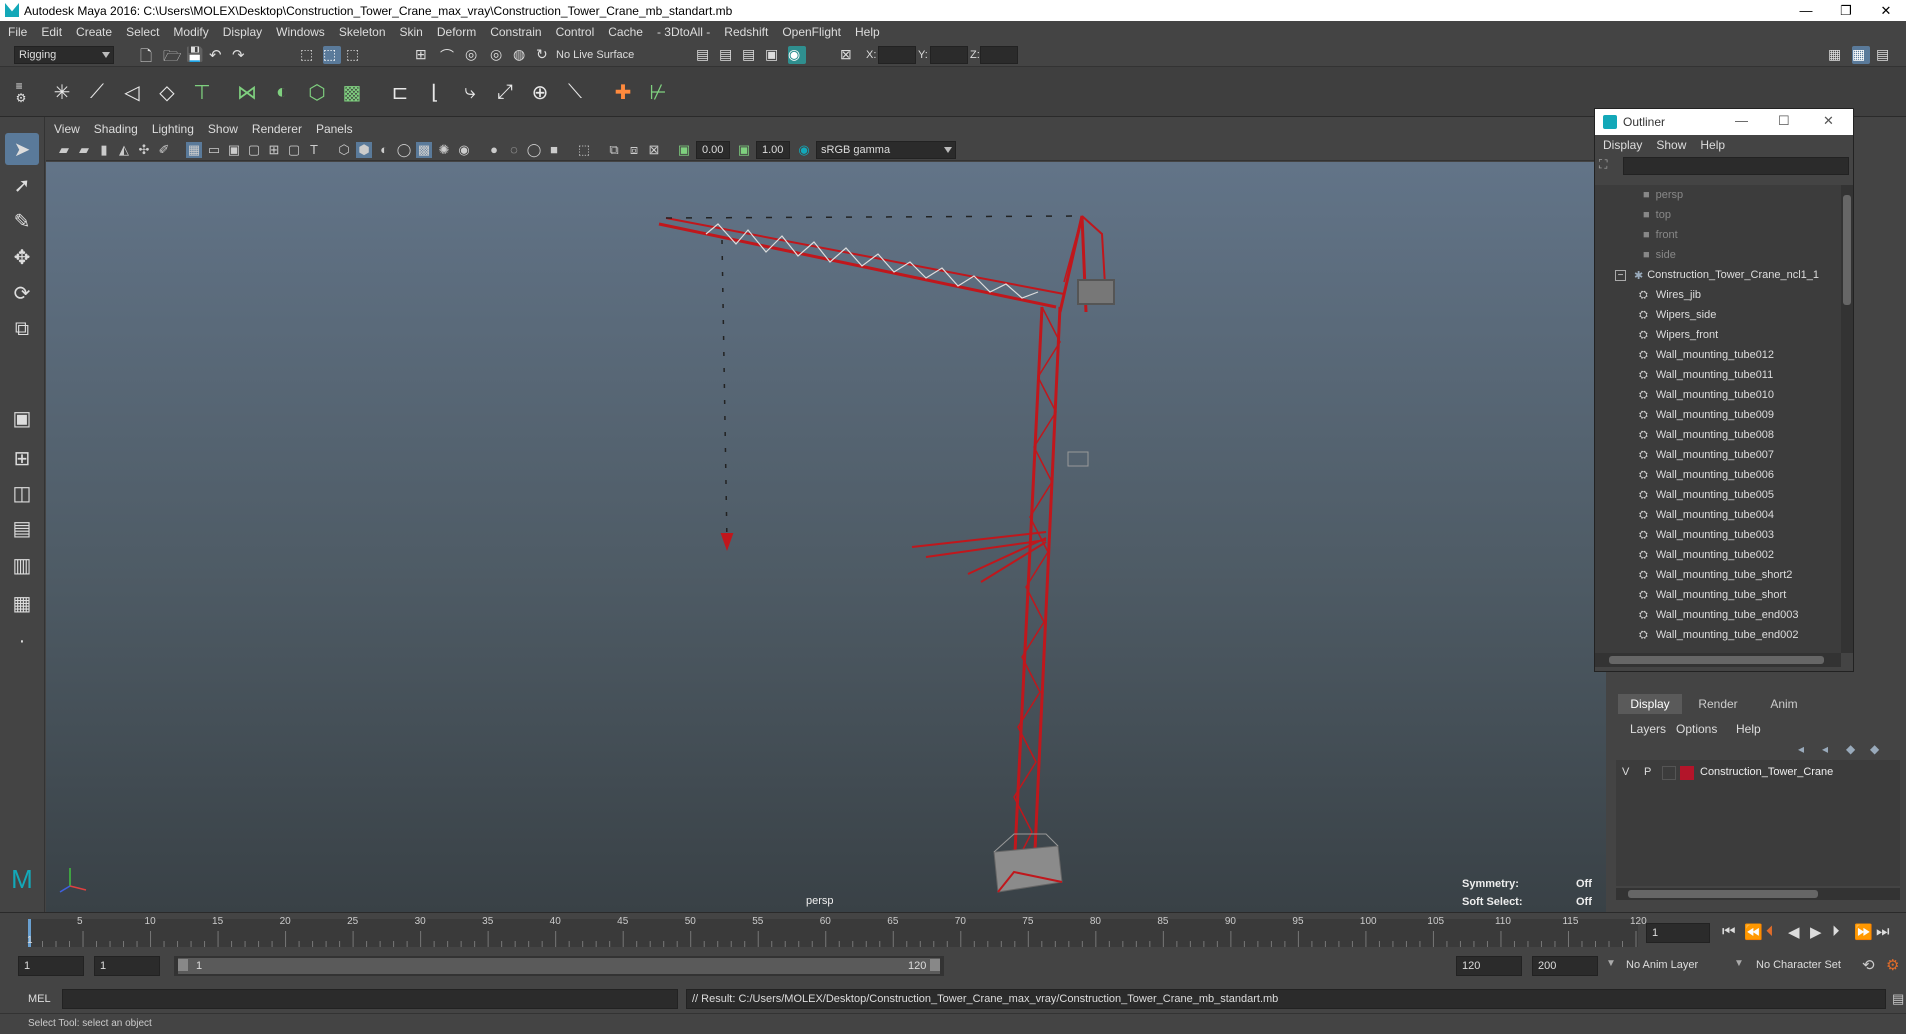  Describe the element at coordinates (317, 92) in the screenshot. I see `rigid-bind-icon: ⬡` at that location.